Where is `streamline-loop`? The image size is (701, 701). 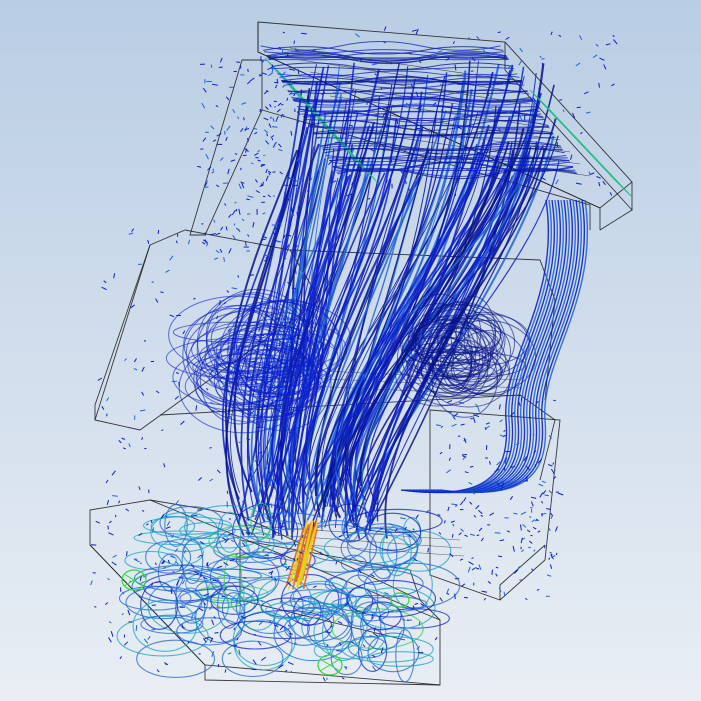 streamline-loop is located at coordinates (397, 521).